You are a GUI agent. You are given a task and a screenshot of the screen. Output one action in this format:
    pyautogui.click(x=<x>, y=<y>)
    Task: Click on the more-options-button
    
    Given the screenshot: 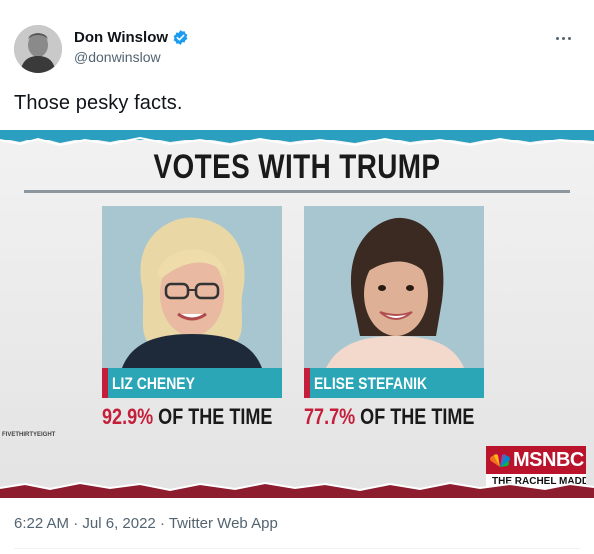 What is the action you would take?
    pyautogui.click(x=563, y=38)
    